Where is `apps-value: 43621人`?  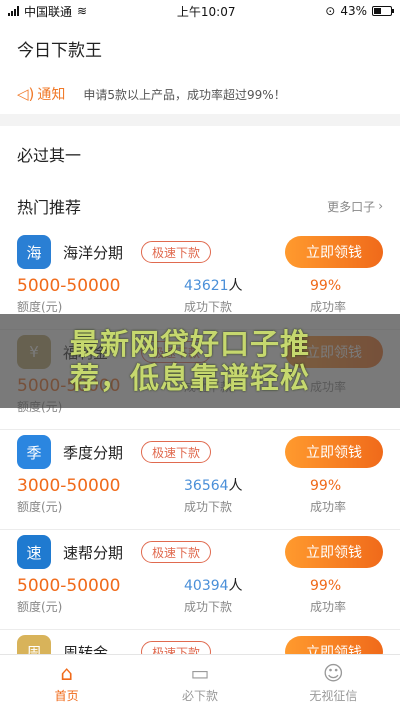 apps-value: 43621人 is located at coordinates (247, 286).